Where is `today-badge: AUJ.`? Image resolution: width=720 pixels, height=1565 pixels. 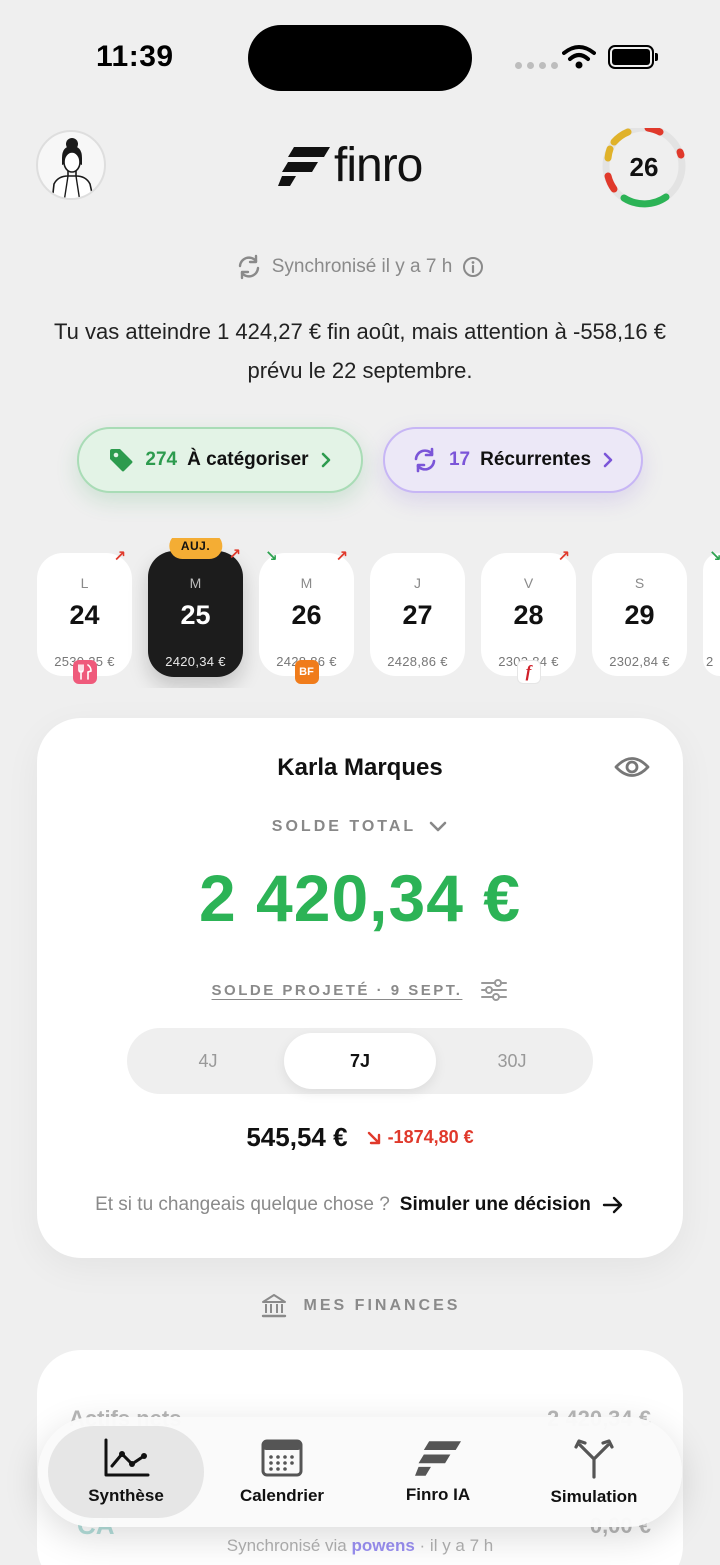 today-badge: AUJ. is located at coordinates (195, 548).